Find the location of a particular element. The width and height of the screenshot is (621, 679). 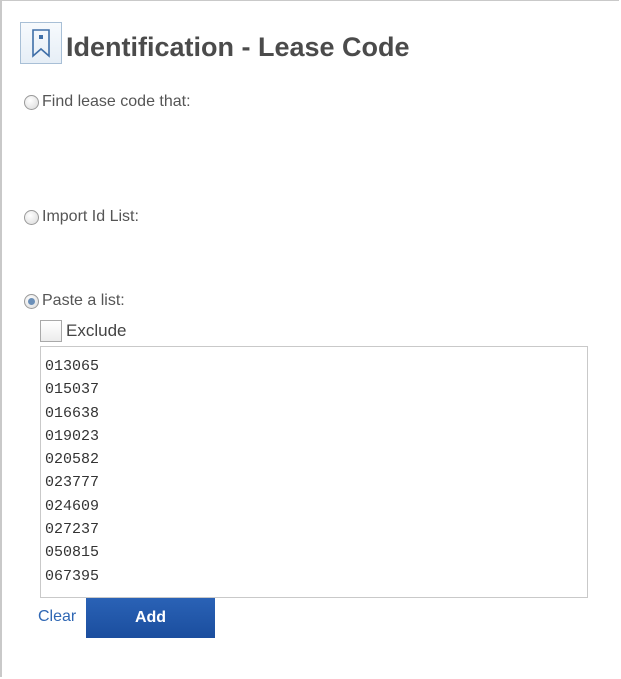

exclude-checkbox is located at coordinates (51, 331).